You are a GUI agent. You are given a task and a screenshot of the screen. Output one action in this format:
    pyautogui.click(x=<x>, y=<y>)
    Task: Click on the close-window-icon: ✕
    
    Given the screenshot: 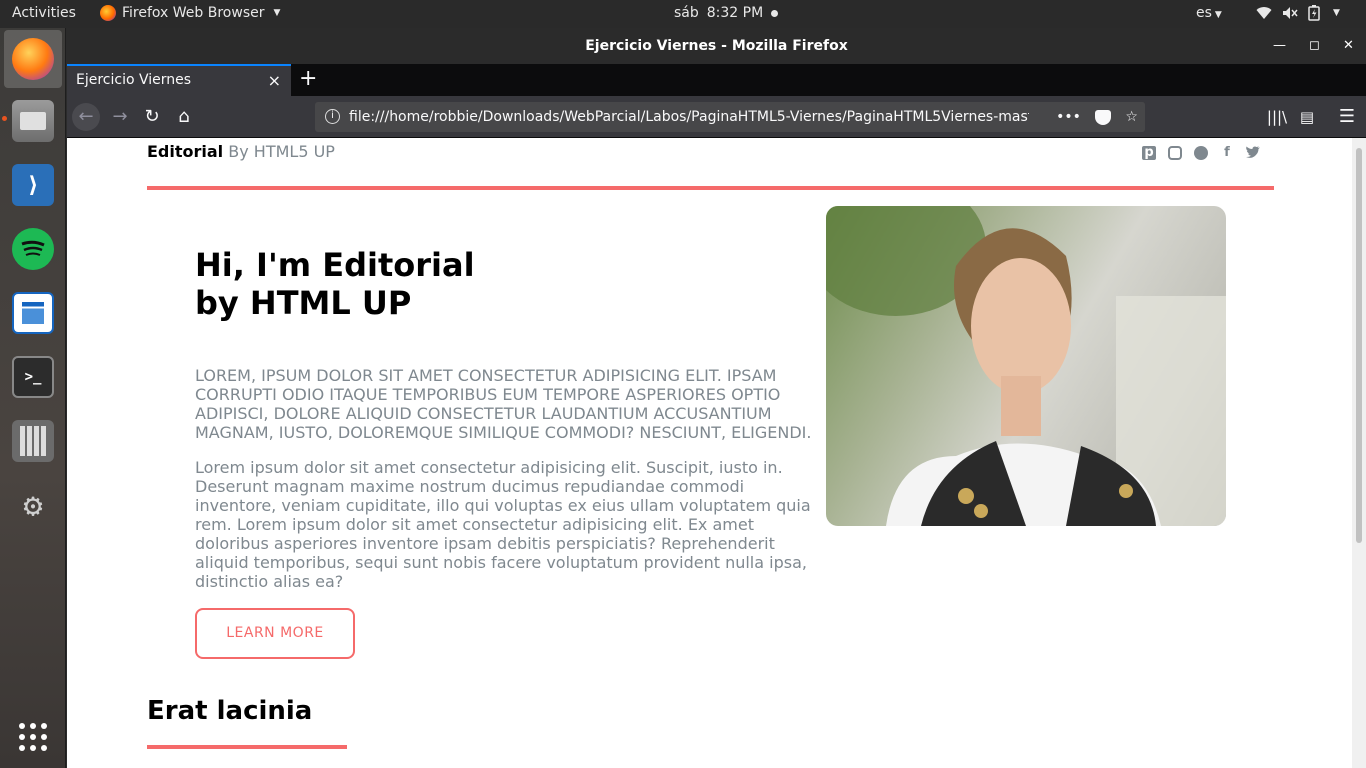 What is the action you would take?
    pyautogui.click(x=1348, y=46)
    